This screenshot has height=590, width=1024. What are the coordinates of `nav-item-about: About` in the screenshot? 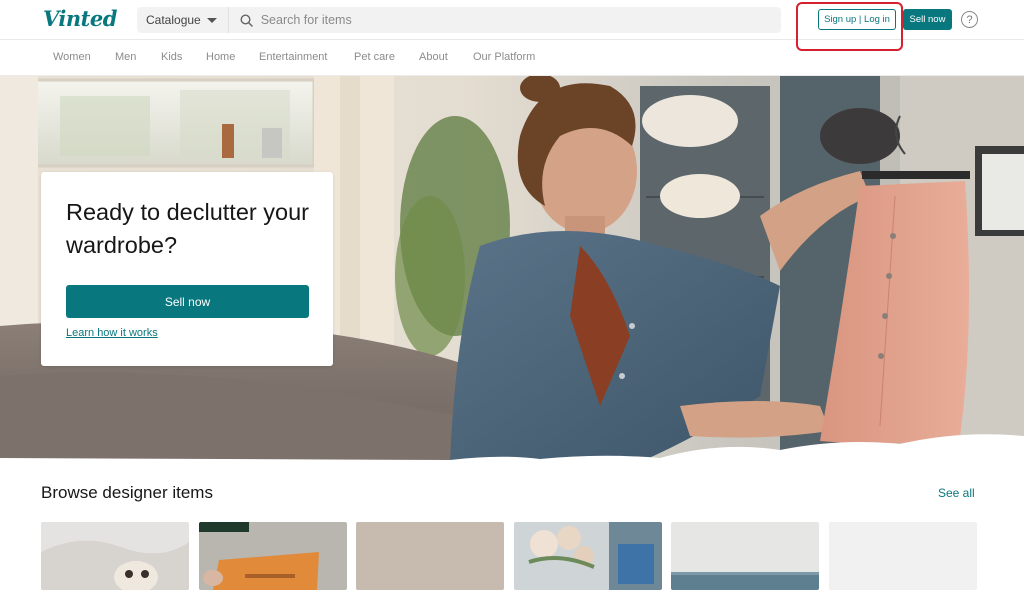 It's located at (433, 57).